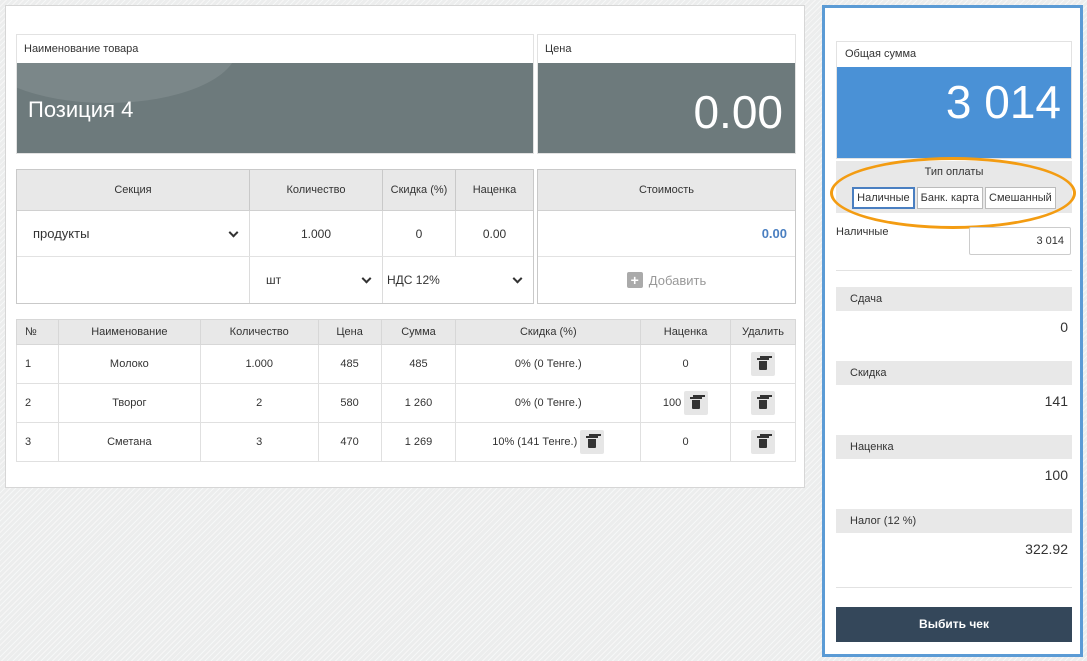  What do you see at coordinates (133, 190) in the screenshot?
I see `header-section: Секция` at bounding box center [133, 190].